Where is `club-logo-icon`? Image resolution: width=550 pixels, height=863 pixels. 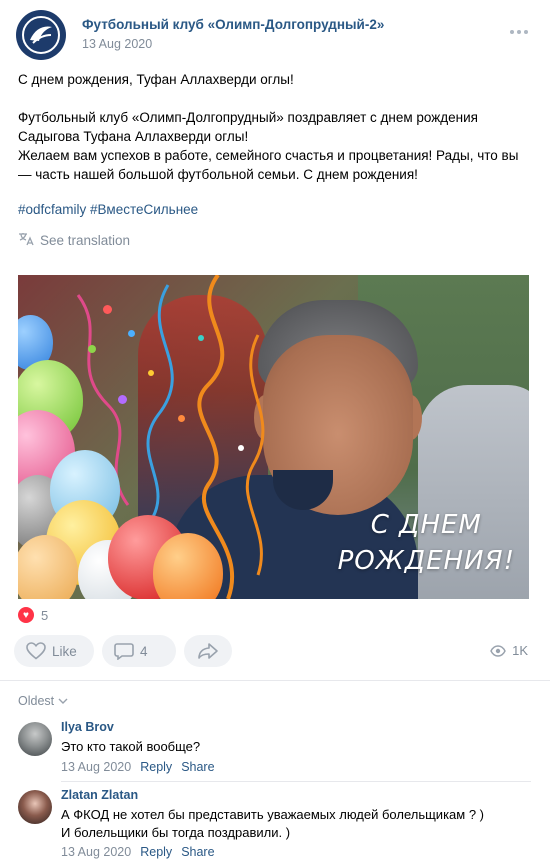 club-logo-icon is located at coordinates (41, 35).